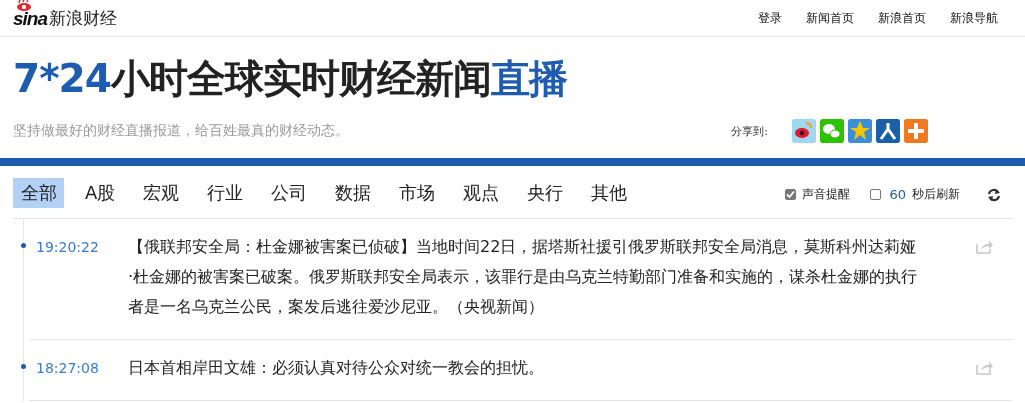 The height and width of the screenshot is (403, 1025). Describe the element at coordinates (100, 193) in the screenshot. I see `category-tab: A股` at that location.